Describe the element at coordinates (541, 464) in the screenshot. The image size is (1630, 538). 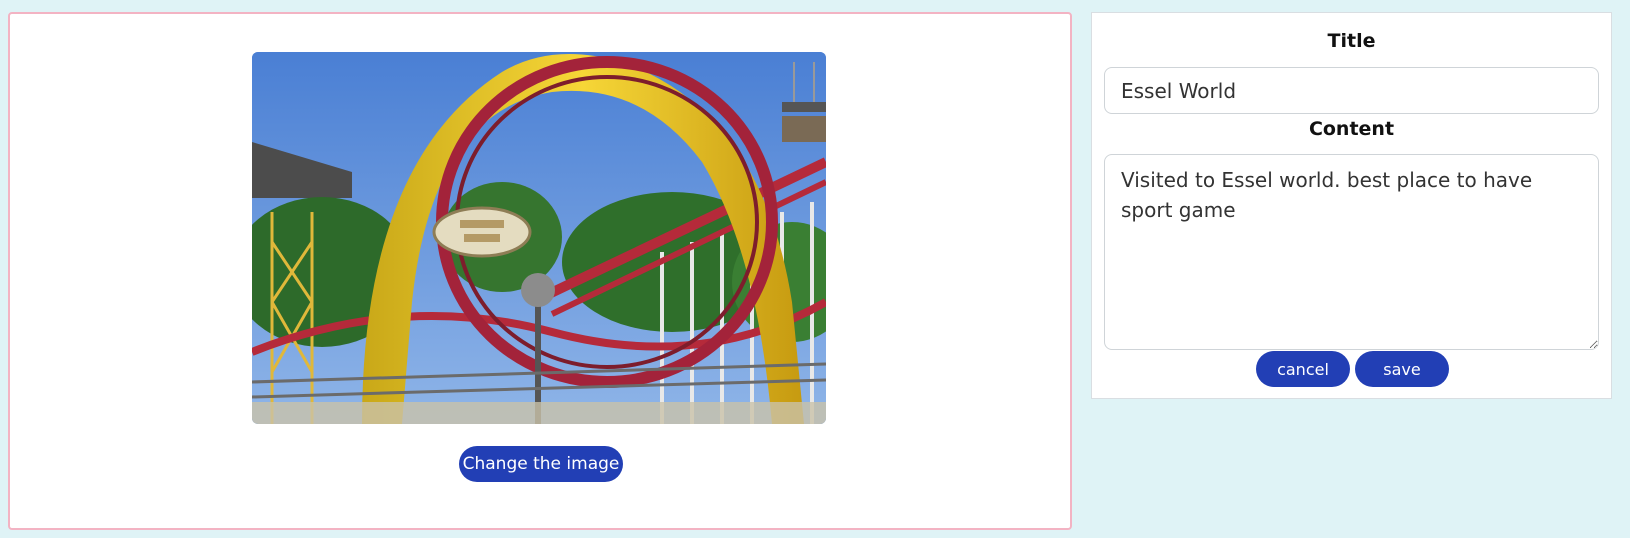
I see `change-image-button: Change the image` at that location.